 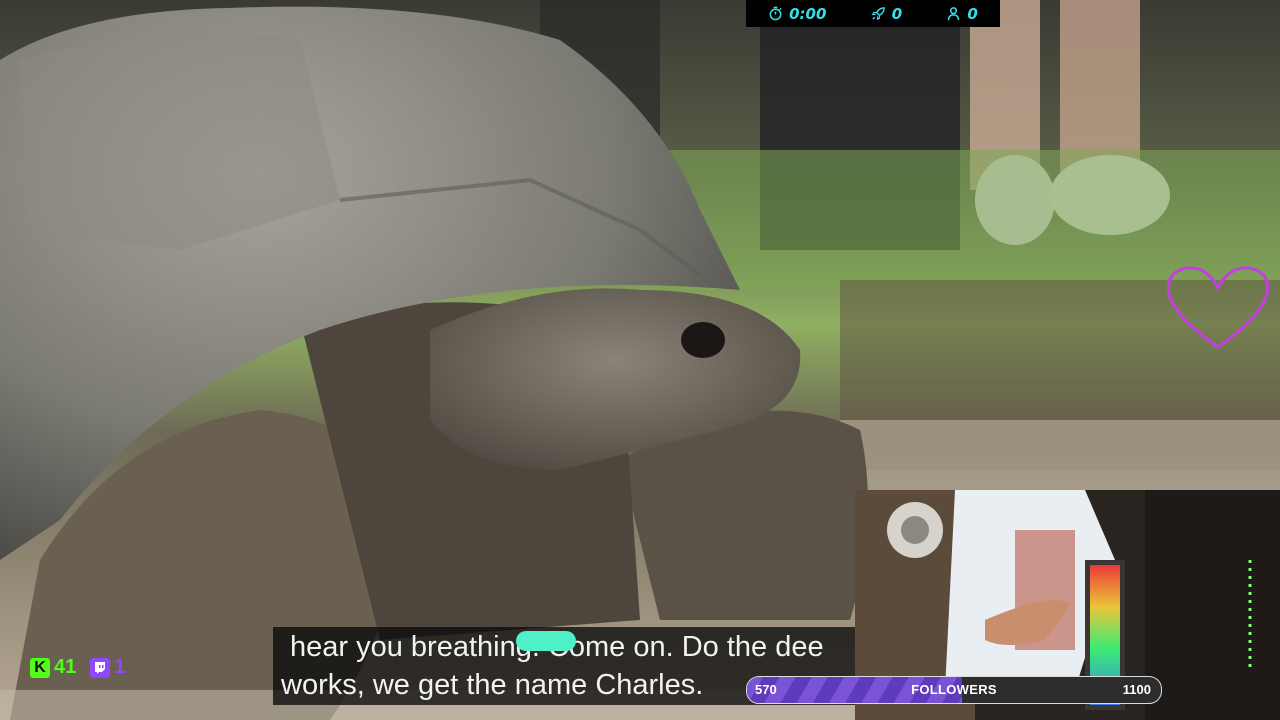 What do you see at coordinates (954, 14) in the screenshot?
I see `person-icon` at bounding box center [954, 14].